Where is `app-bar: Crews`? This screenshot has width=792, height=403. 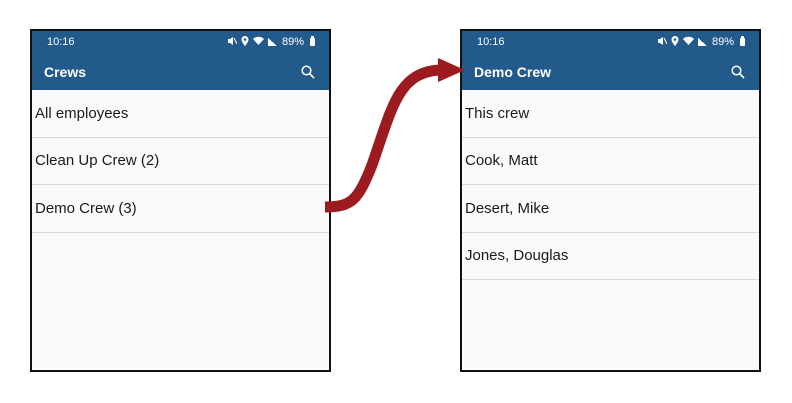 app-bar: Crews is located at coordinates (180, 71).